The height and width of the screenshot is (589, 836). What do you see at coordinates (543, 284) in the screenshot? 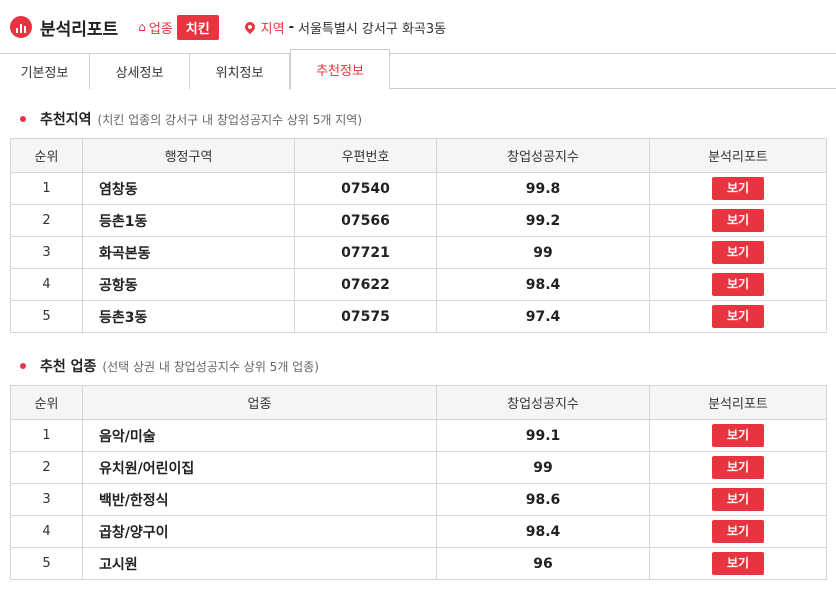
I see `score-cell: 98.4` at bounding box center [543, 284].